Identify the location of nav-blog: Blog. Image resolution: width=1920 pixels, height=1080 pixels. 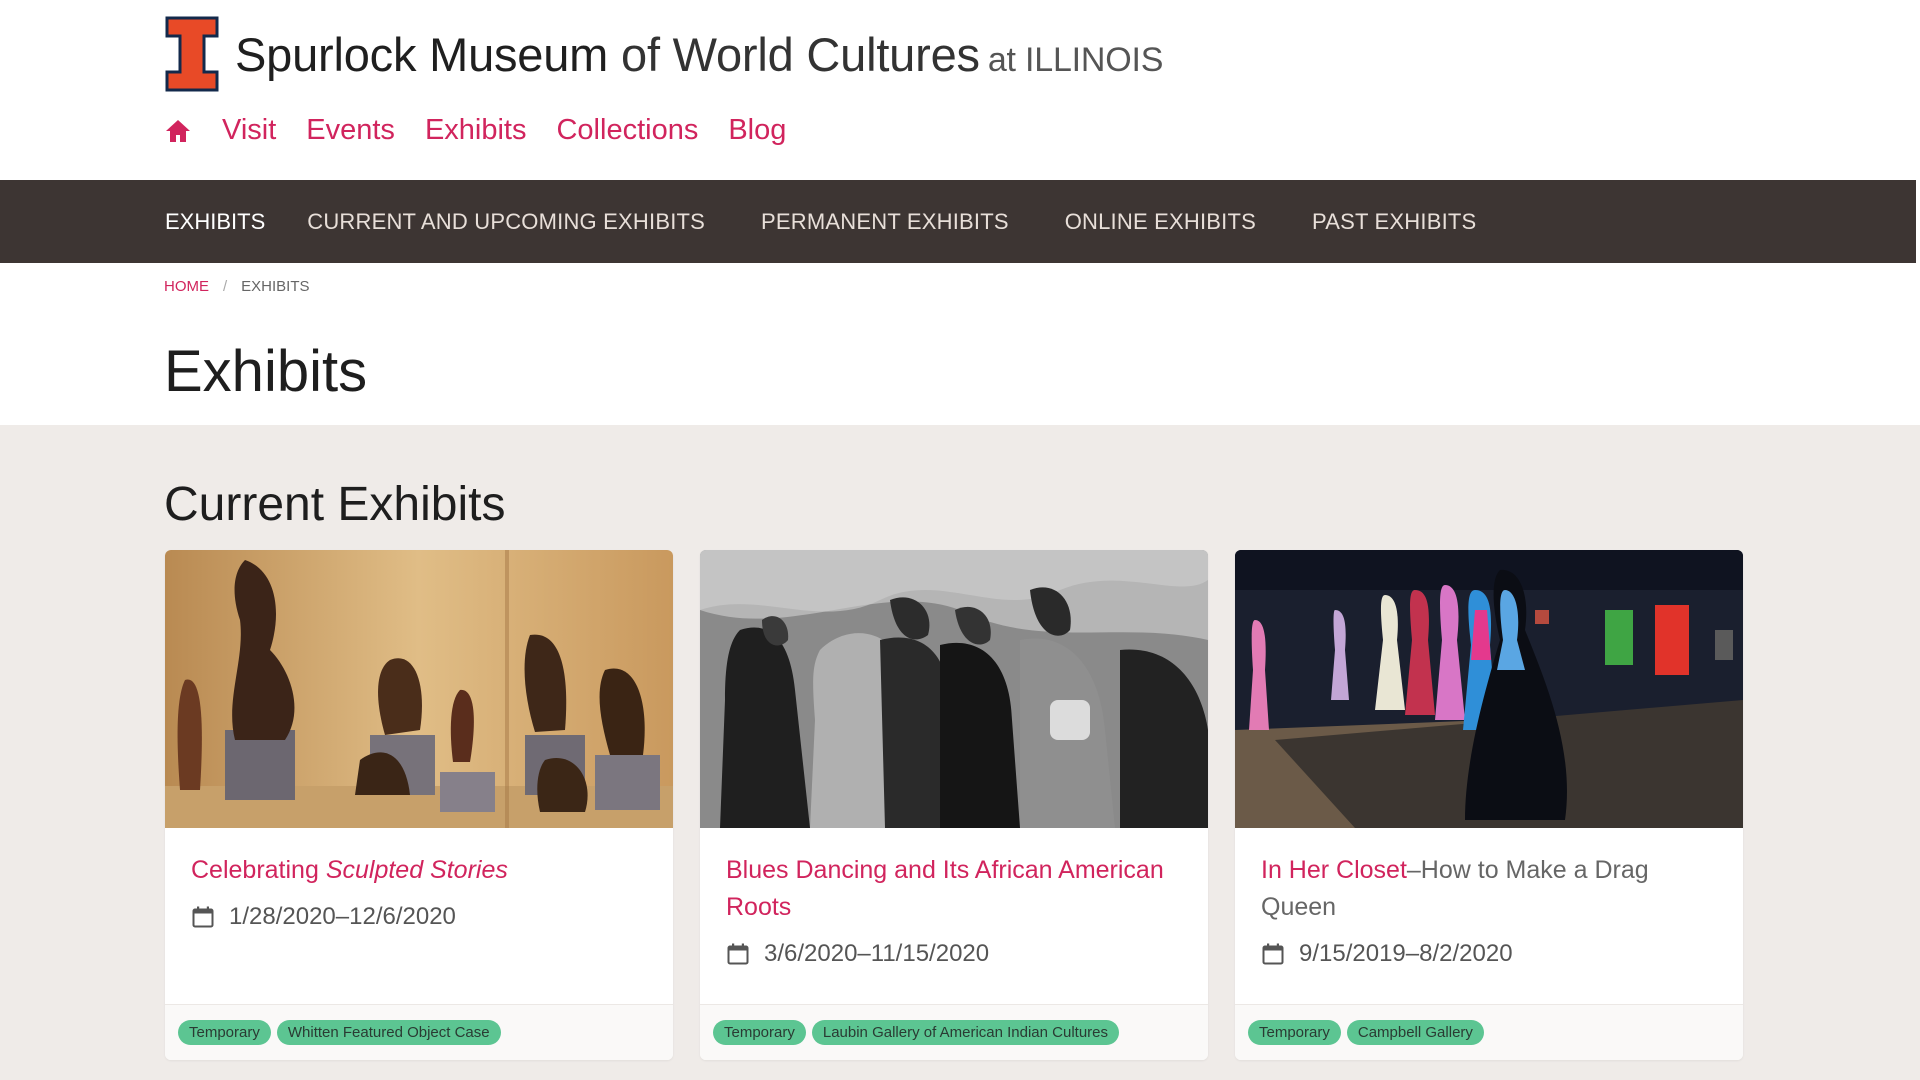
(757, 130).